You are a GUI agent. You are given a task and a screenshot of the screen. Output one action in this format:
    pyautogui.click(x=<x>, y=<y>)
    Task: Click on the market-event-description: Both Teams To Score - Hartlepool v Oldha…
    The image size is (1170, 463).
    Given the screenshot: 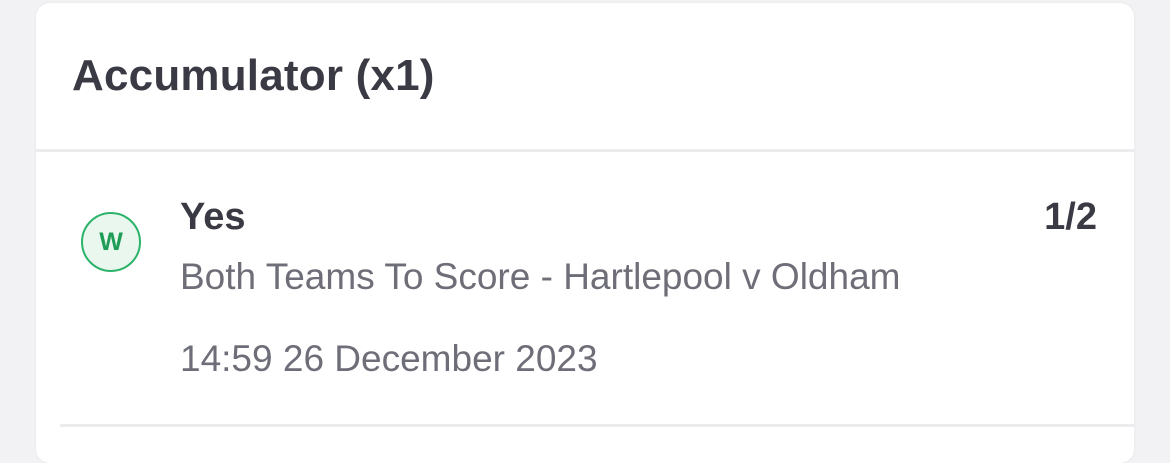 What is the action you would take?
    pyautogui.click(x=540, y=276)
    